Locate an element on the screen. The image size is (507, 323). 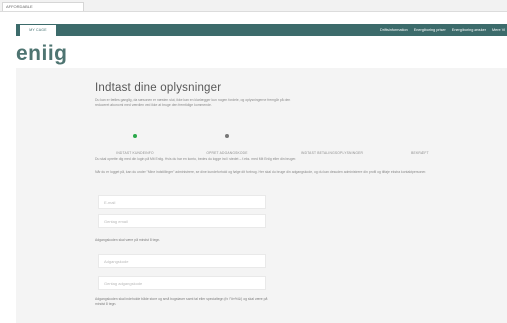
topnav-tab-mine-sider: MY CAGE is located at coordinates (38, 30).